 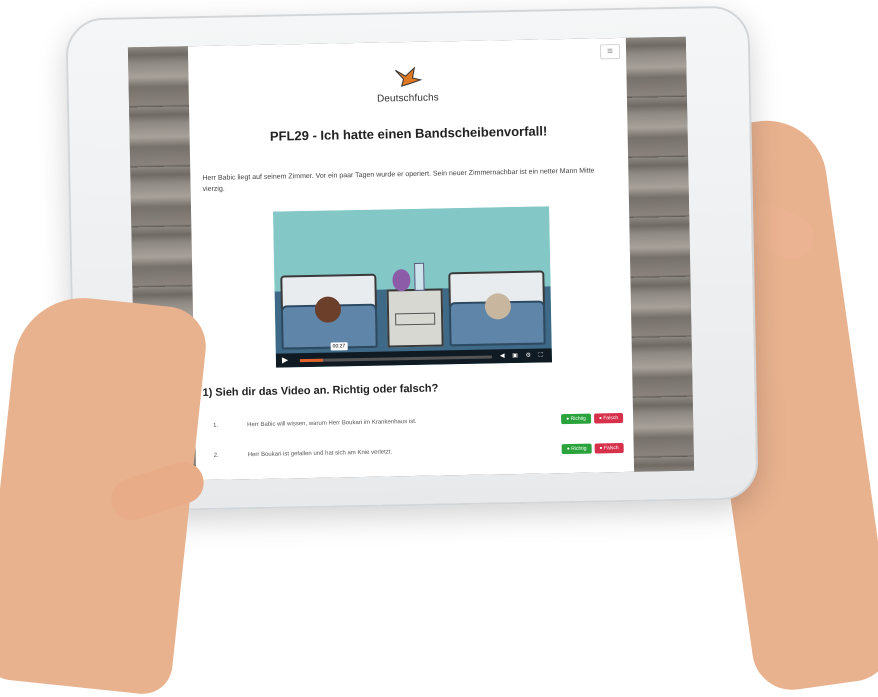 What do you see at coordinates (396, 358) in the screenshot?
I see `video-progress-bar` at bounding box center [396, 358].